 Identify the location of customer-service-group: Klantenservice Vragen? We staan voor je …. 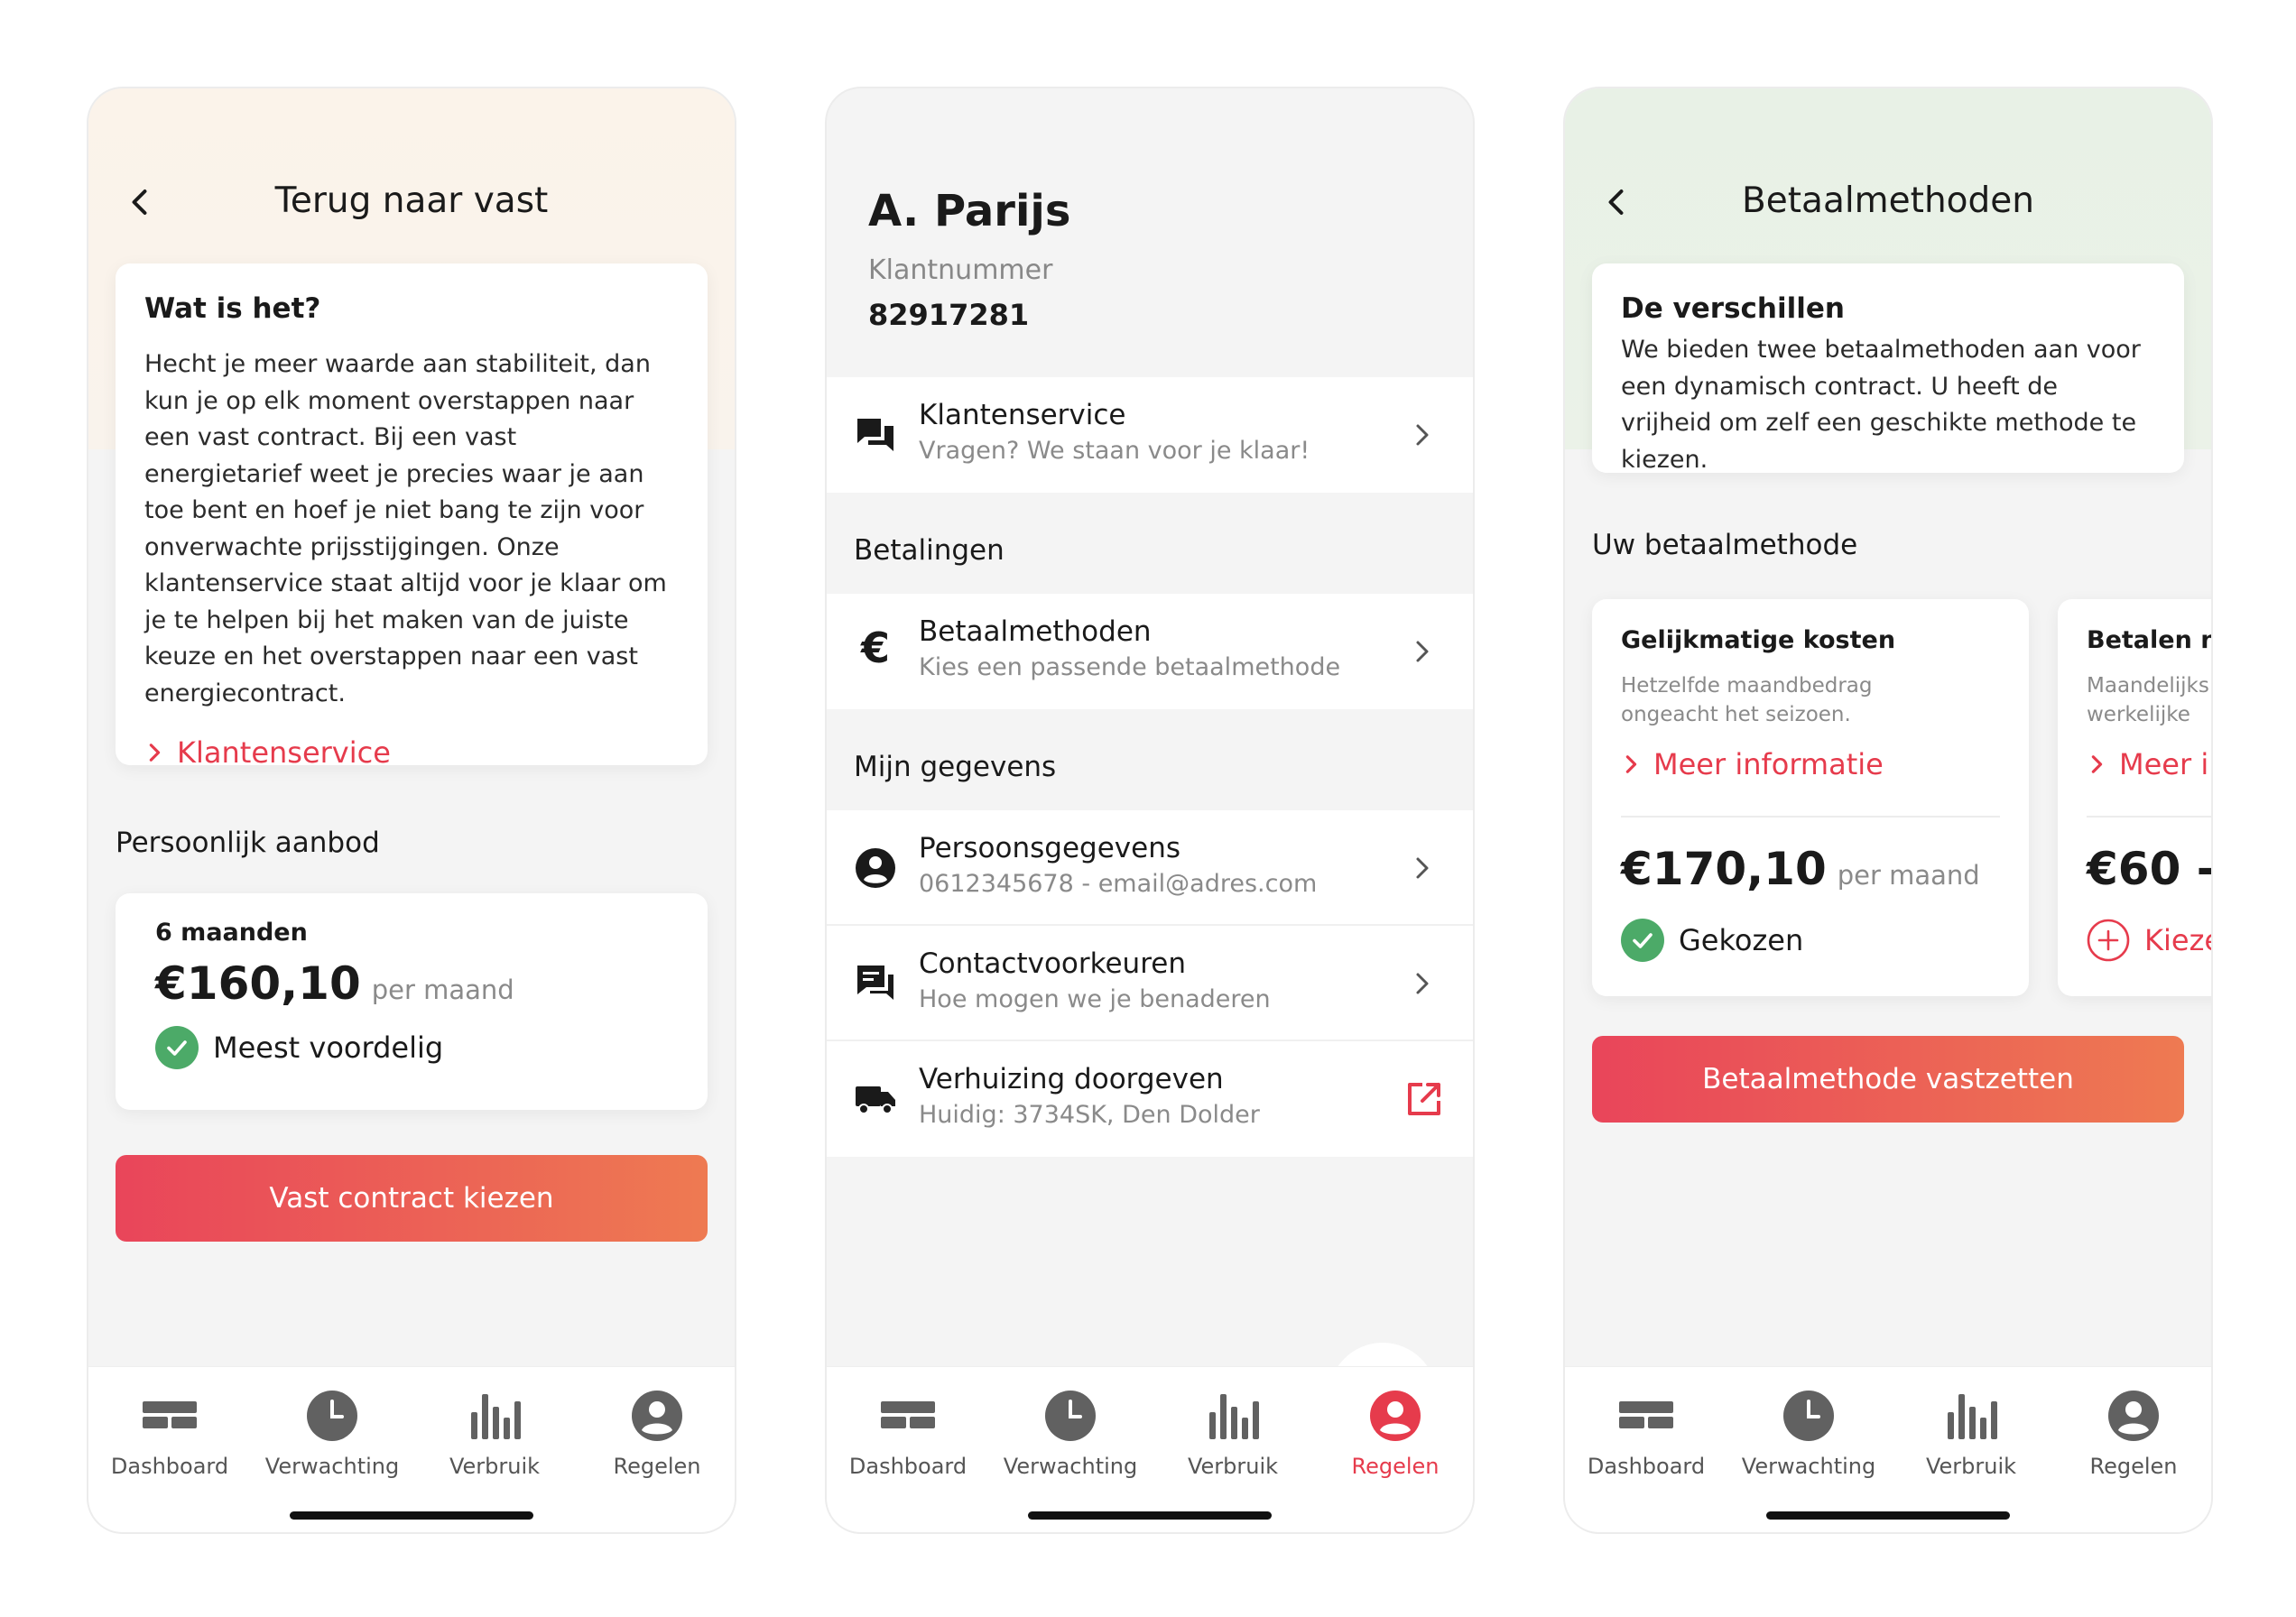
(1150, 435).